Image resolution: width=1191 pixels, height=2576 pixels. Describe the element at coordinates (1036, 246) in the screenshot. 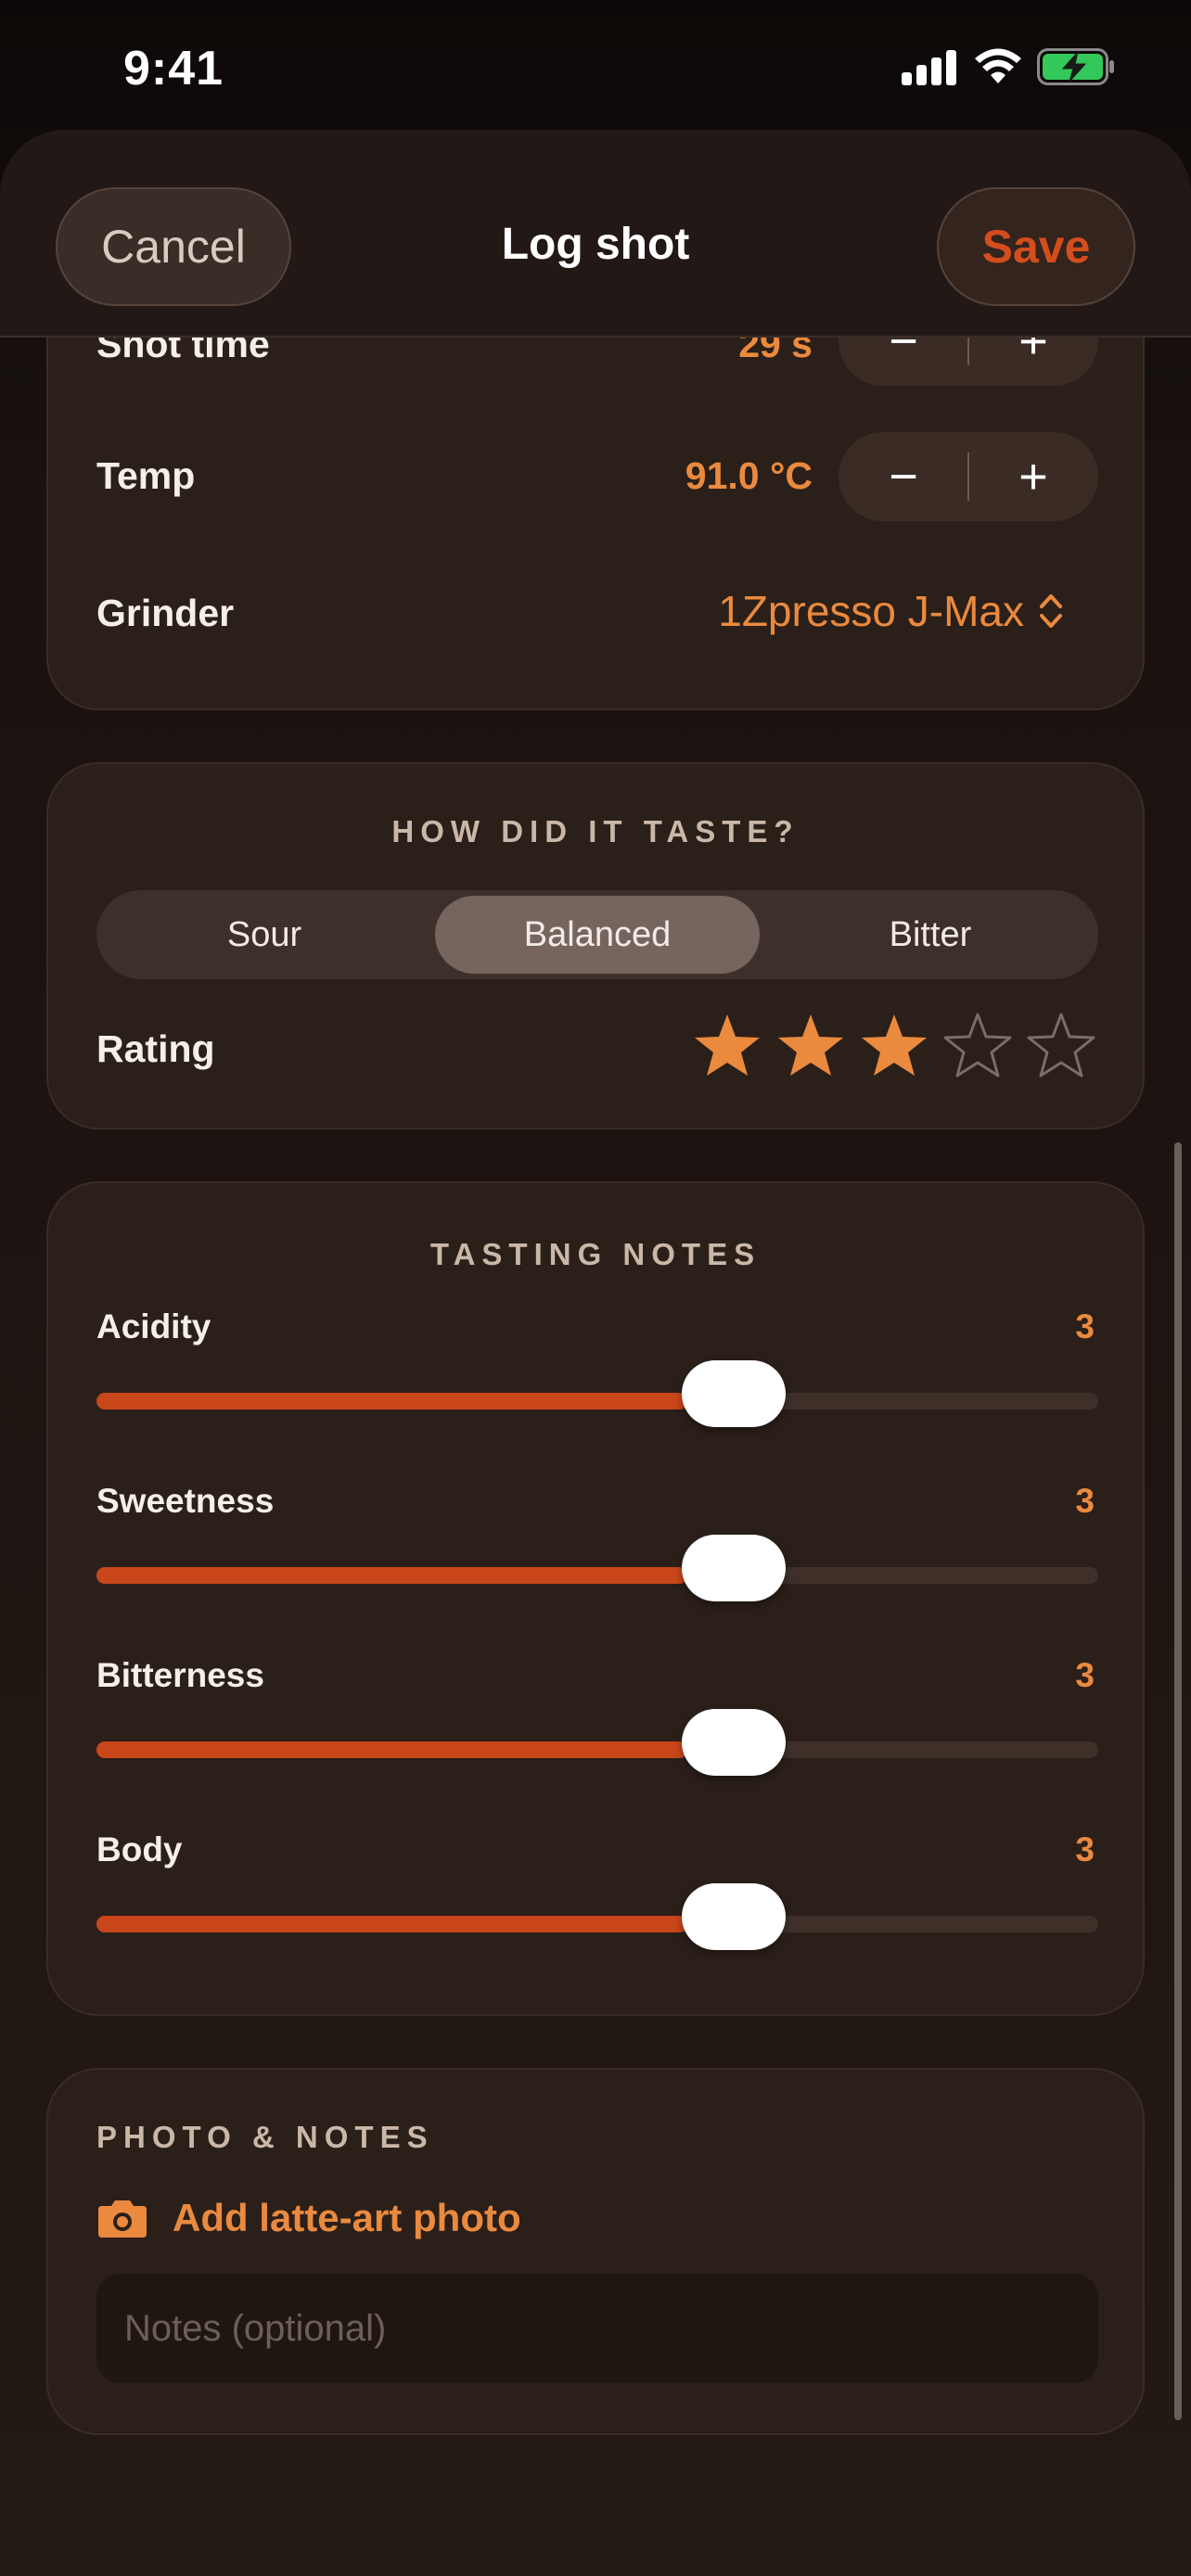

I see `save-button: Save` at that location.